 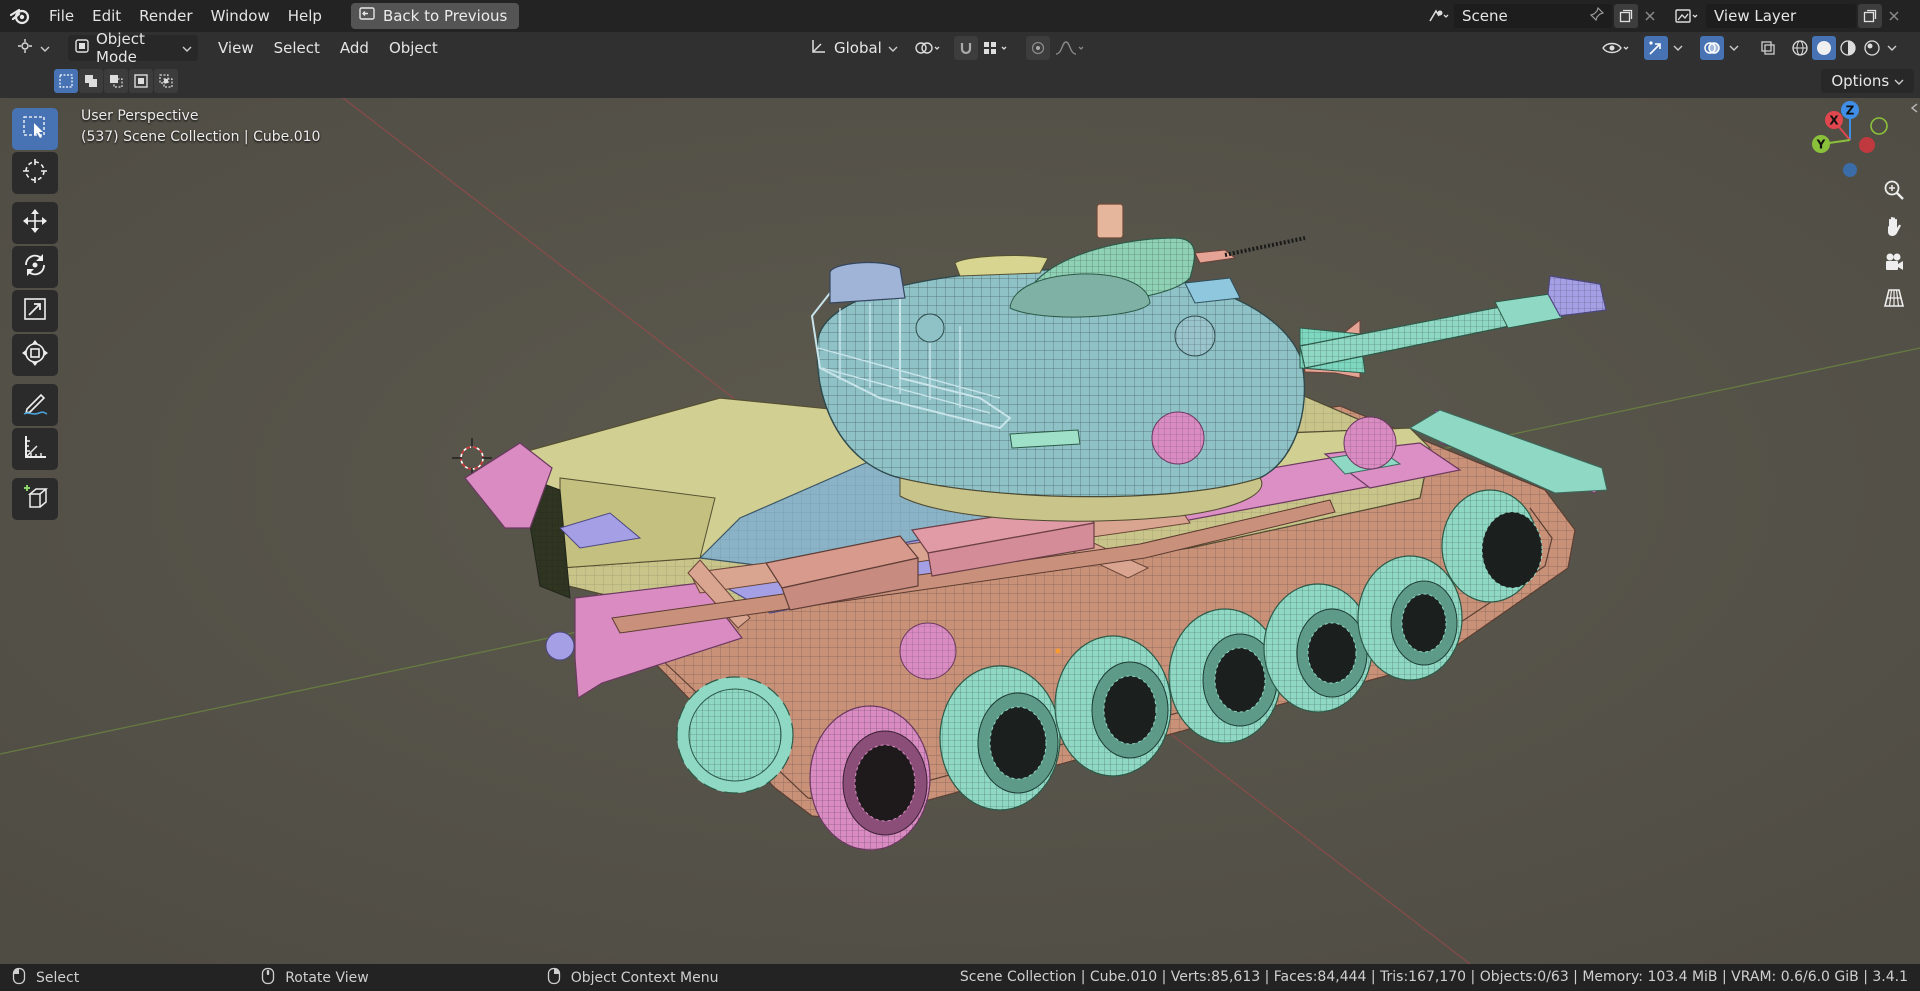 I want to click on ortho-perspective-button, so click(x=1894, y=300).